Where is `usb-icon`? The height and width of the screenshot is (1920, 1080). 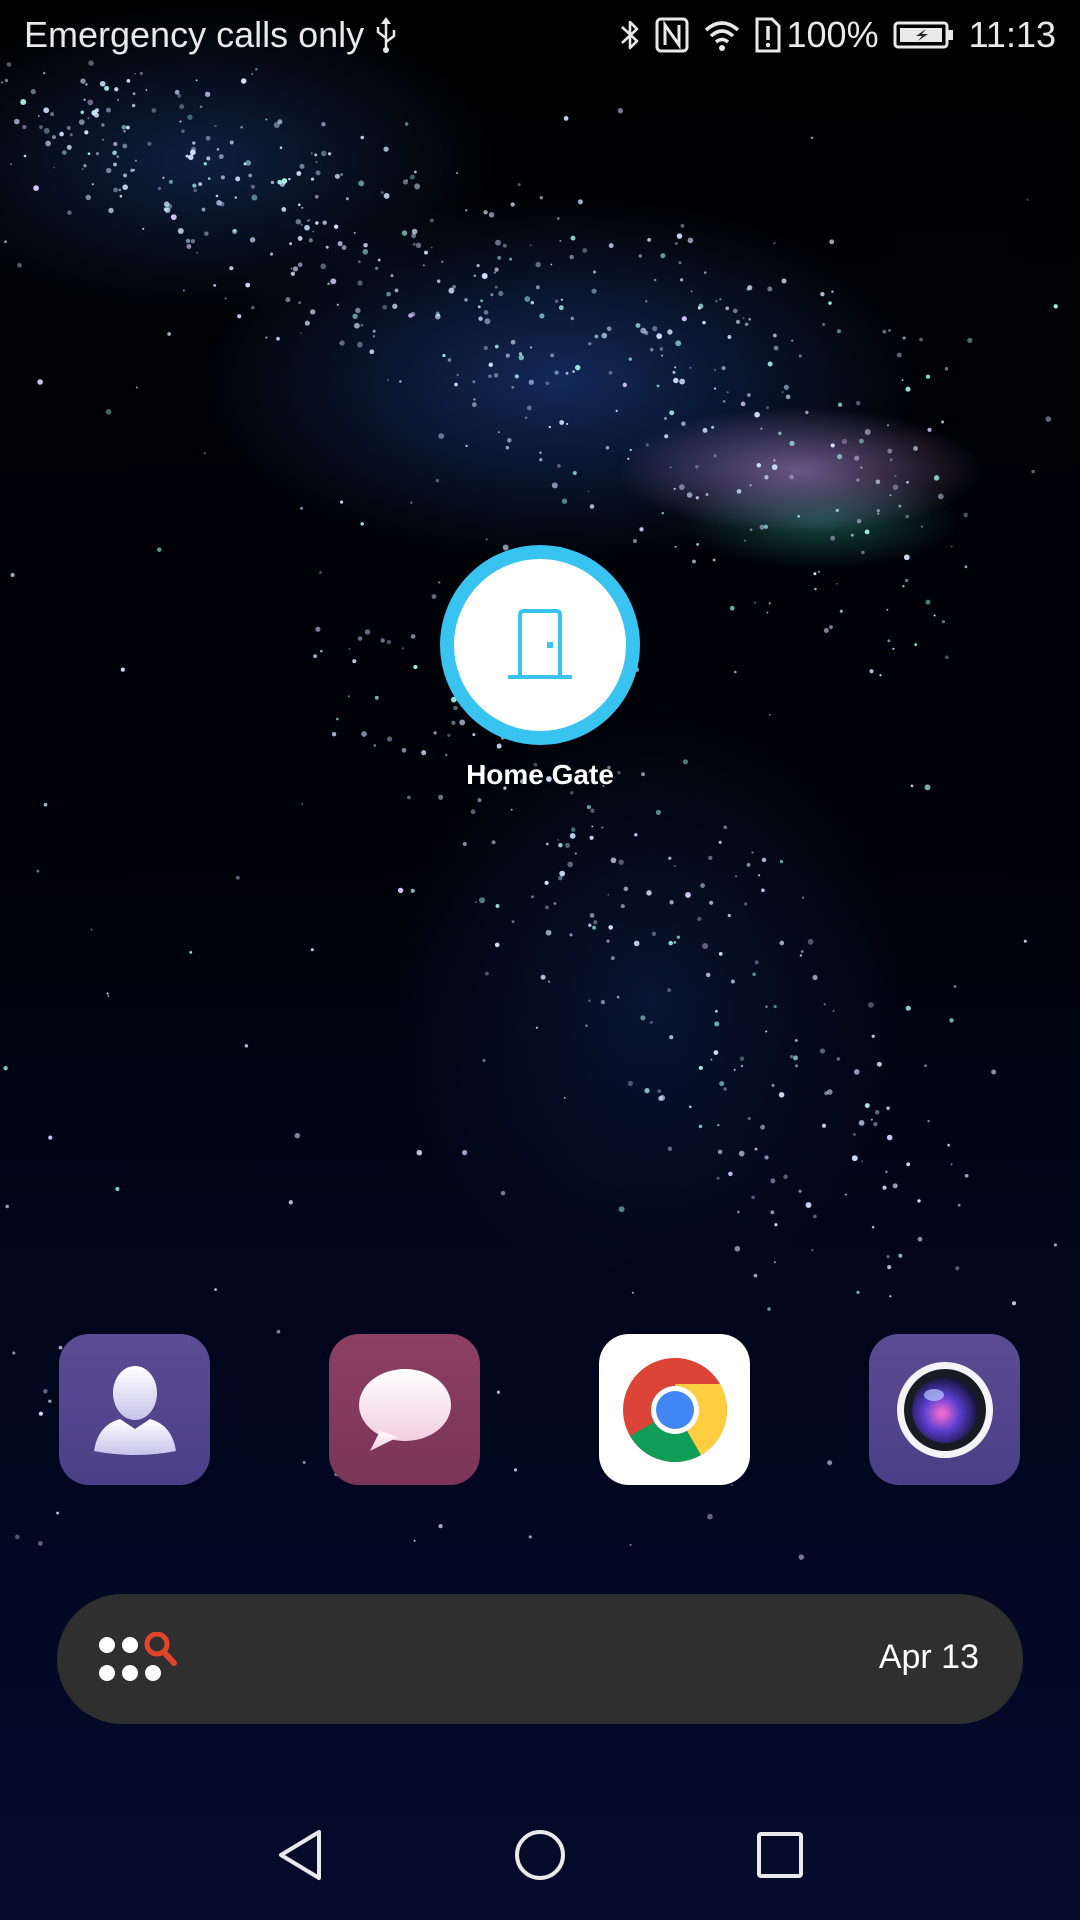
usb-icon is located at coordinates (386, 35).